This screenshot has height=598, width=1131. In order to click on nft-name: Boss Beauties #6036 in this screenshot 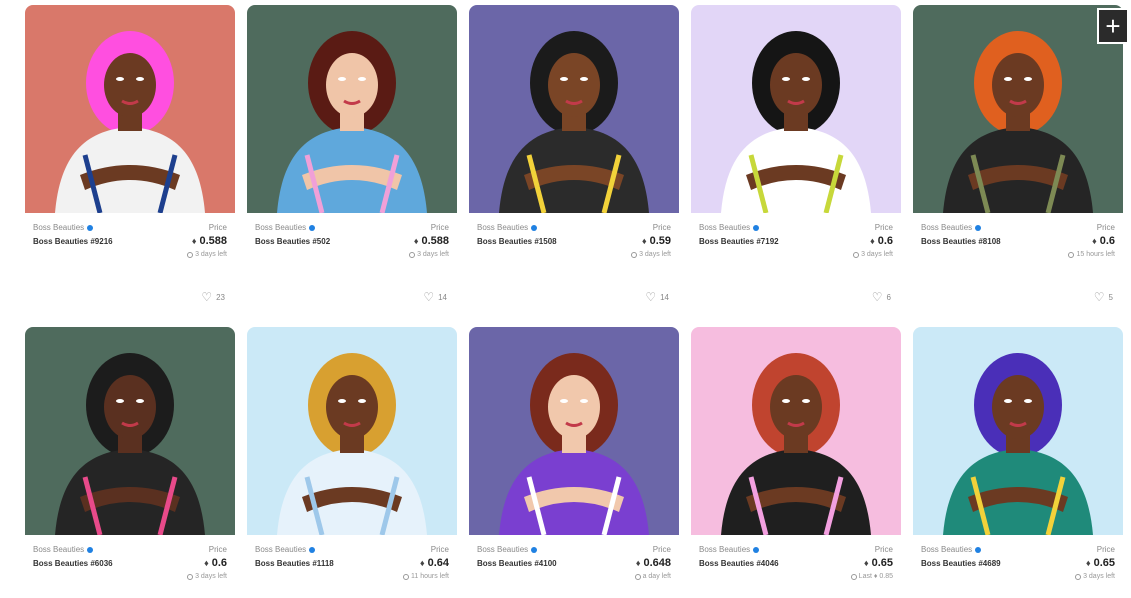, I will do `click(73, 563)`.